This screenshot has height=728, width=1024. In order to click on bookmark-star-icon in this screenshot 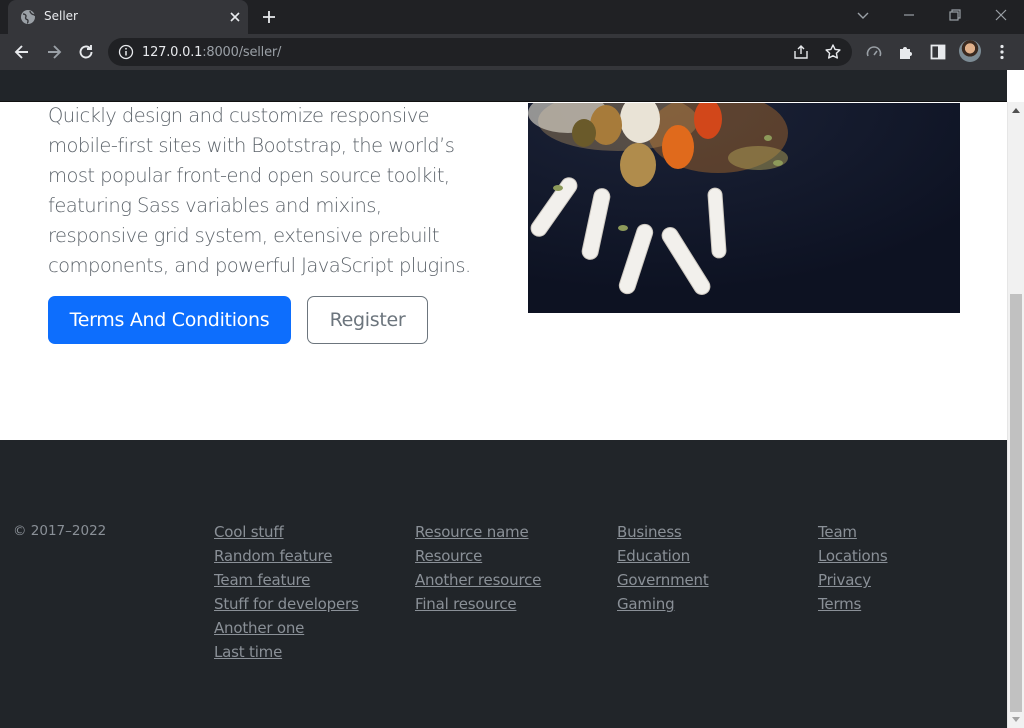, I will do `click(833, 52)`.